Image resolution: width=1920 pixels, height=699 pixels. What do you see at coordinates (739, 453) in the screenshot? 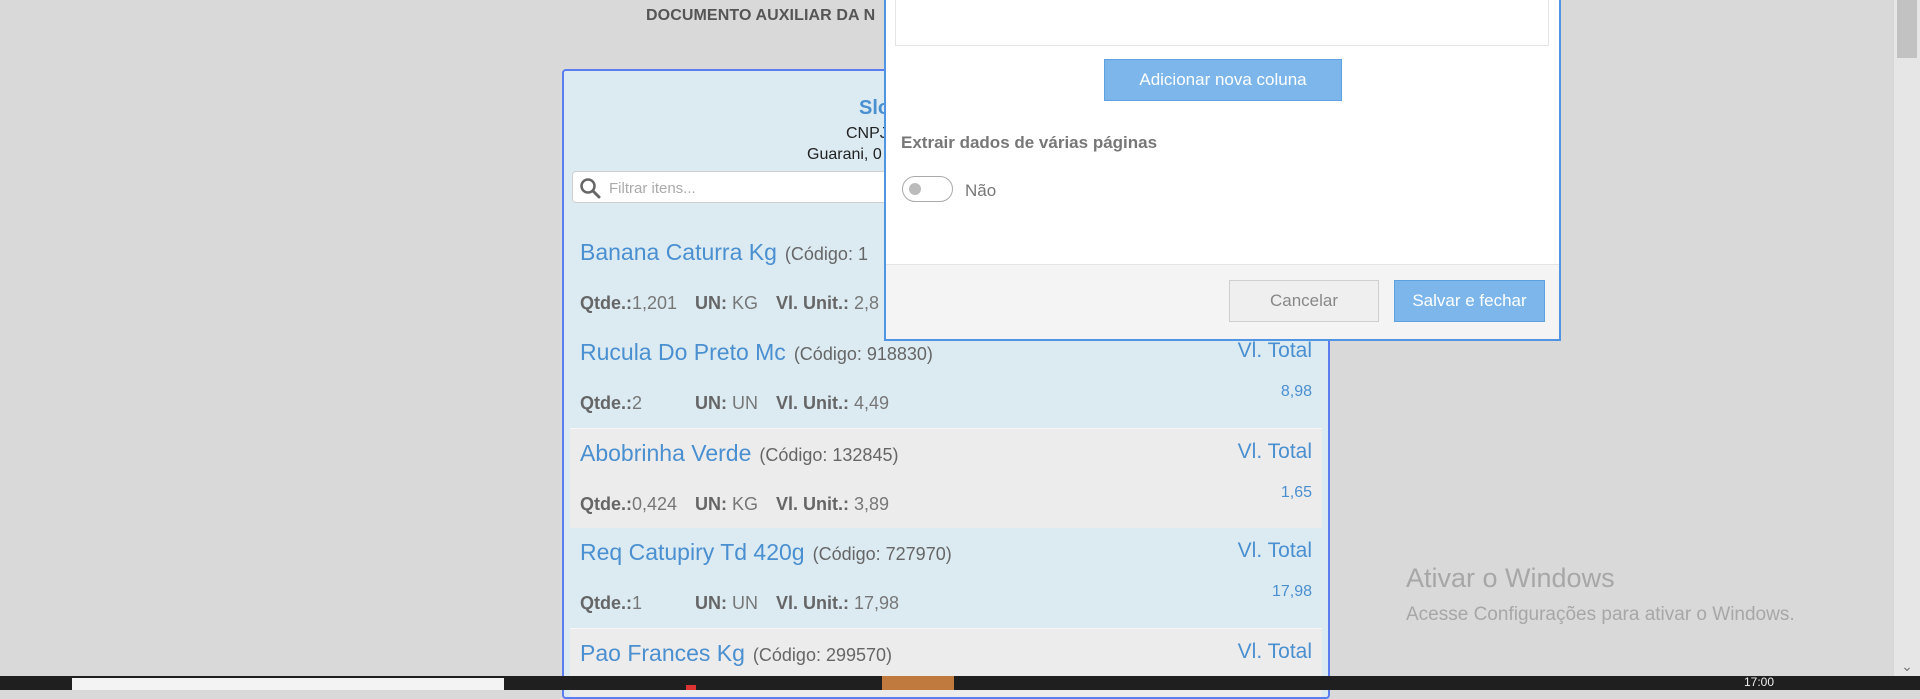
I see `item-name: Abobrinha Verde (Código: 132845)` at bounding box center [739, 453].